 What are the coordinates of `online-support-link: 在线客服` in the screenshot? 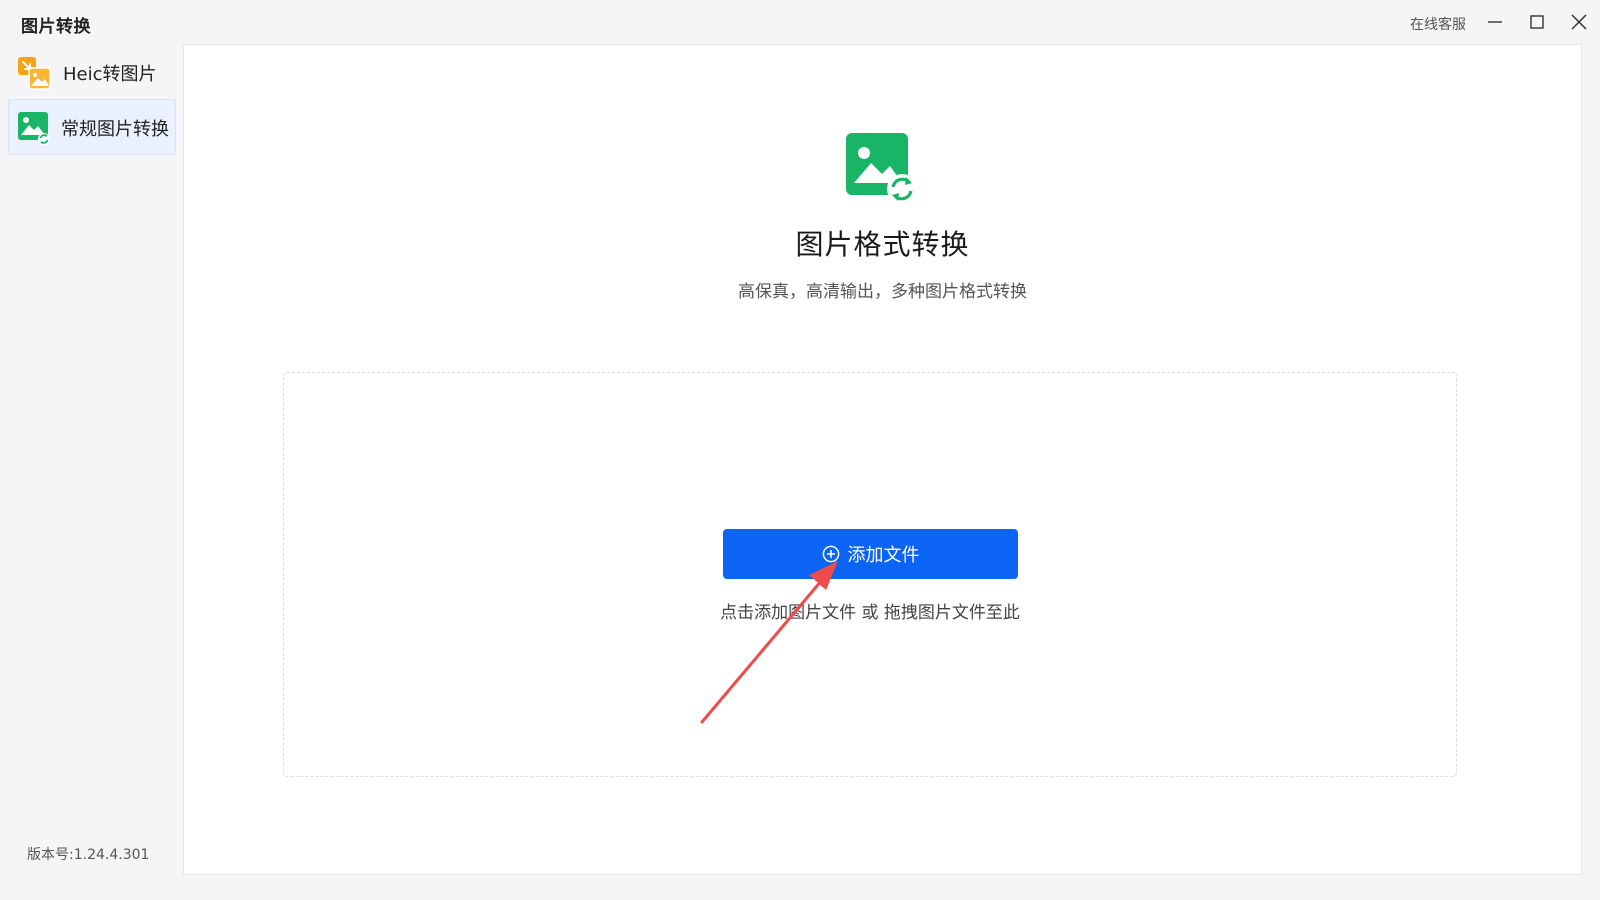 It's located at (1438, 24).